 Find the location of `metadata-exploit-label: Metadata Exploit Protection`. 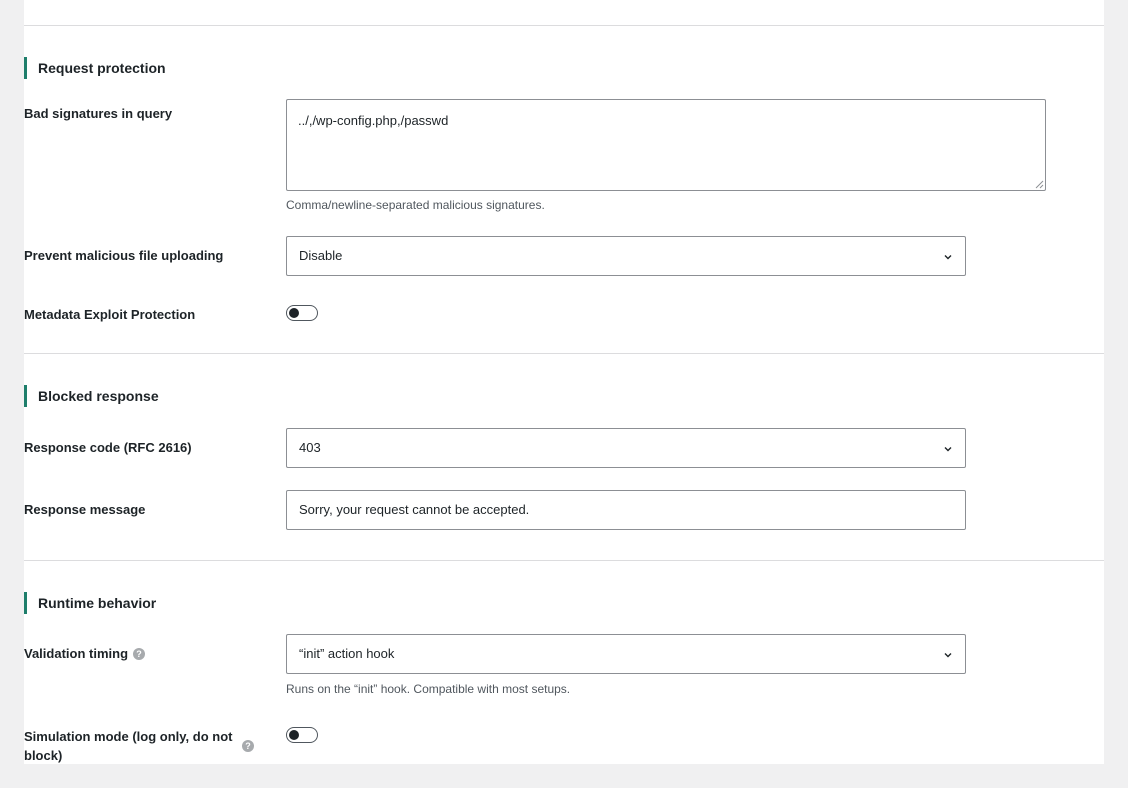

metadata-exploit-label: Metadata Exploit Protection is located at coordinates (110, 314).